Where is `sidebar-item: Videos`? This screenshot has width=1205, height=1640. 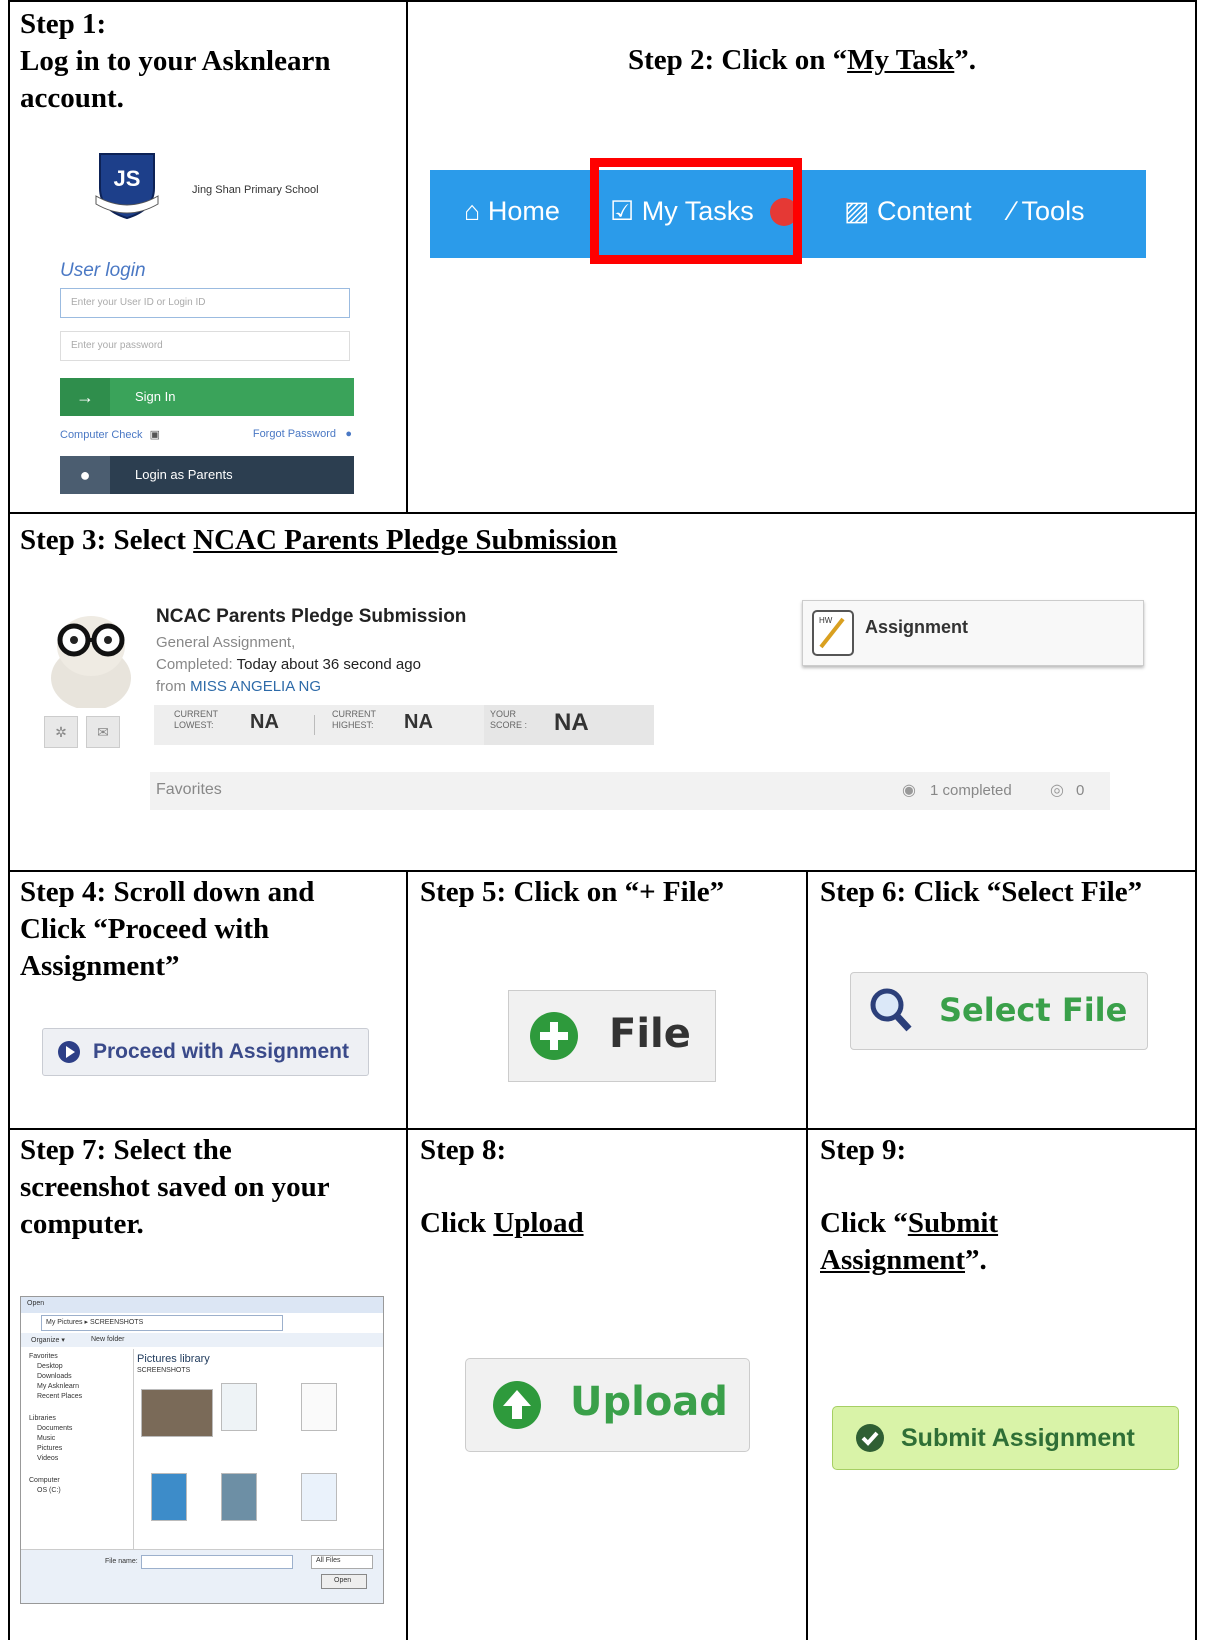
sidebar-item: Videos is located at coordinates (47, 1458).